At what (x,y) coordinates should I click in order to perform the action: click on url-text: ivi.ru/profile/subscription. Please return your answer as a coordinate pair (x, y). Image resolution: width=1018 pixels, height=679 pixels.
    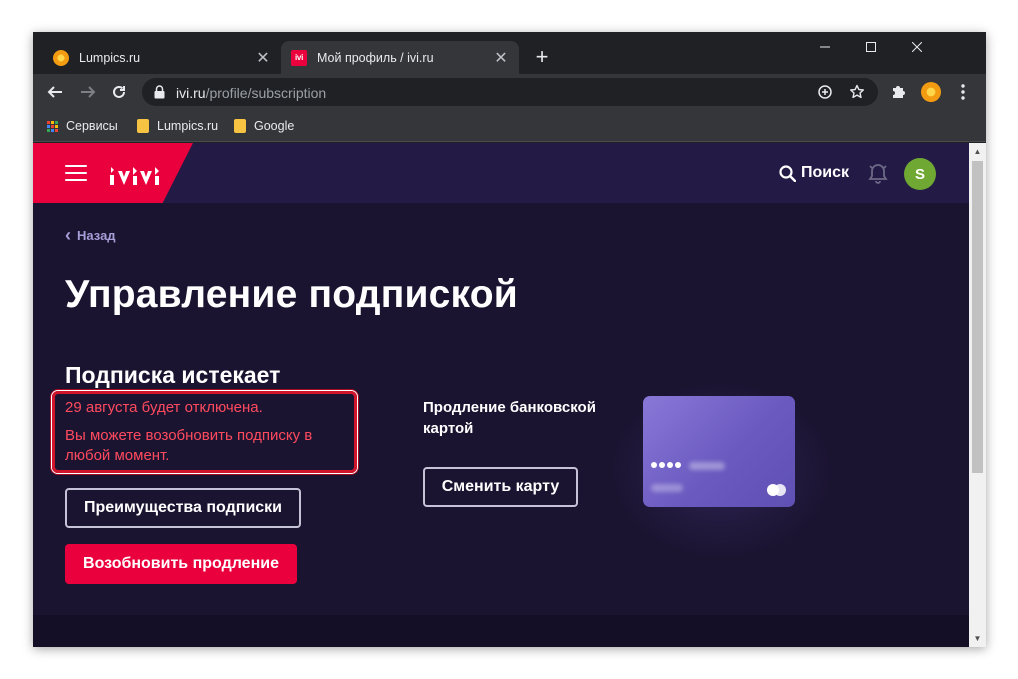
    Looking at the image, I should click on (251, 93).